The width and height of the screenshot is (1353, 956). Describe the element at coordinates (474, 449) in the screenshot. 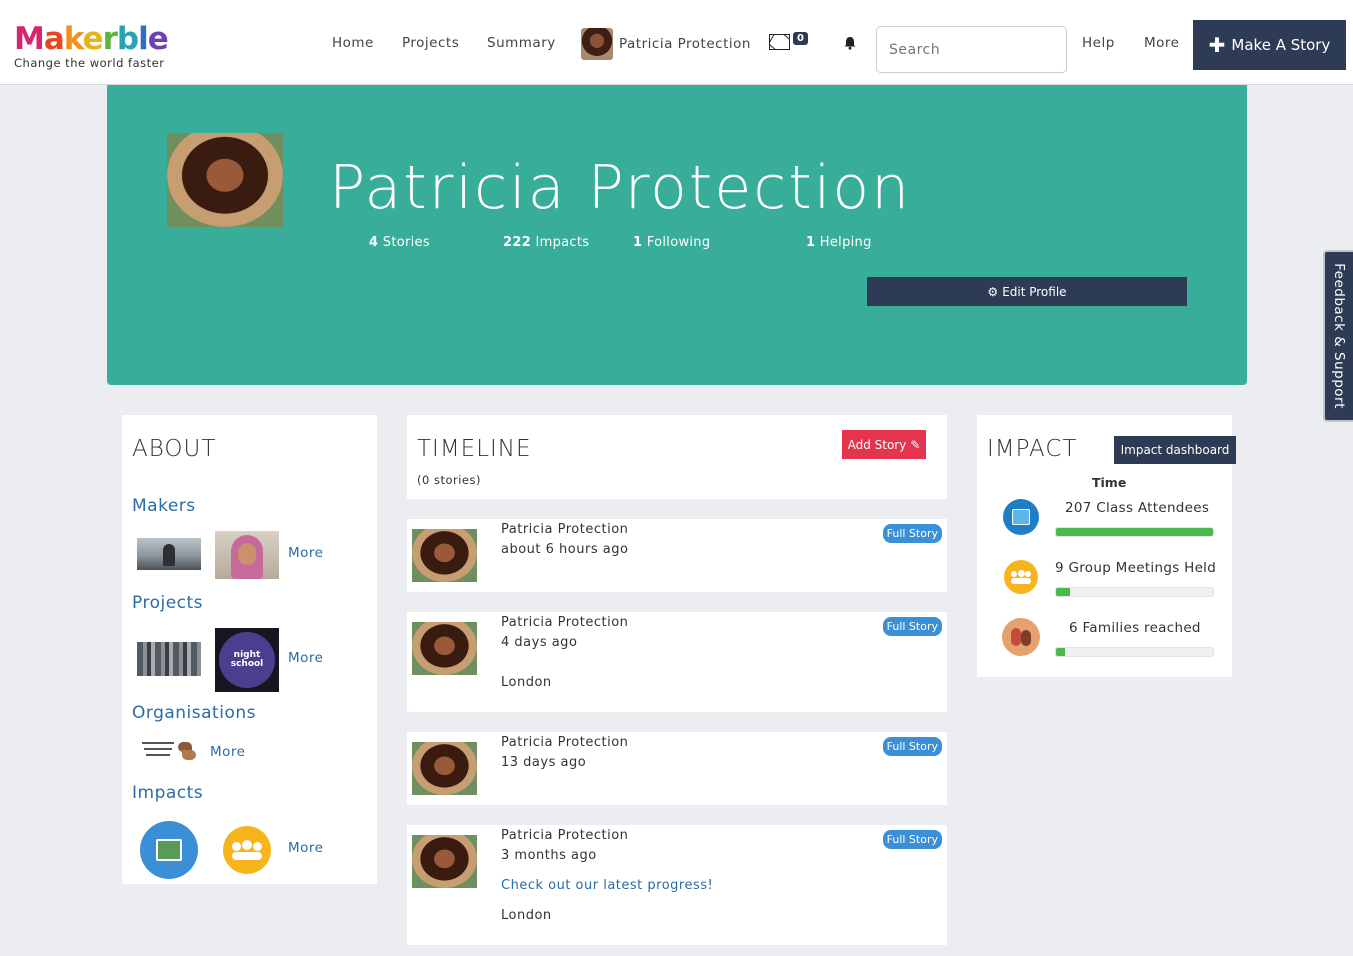

I see `timeline-title: TIMELINE` at that location.